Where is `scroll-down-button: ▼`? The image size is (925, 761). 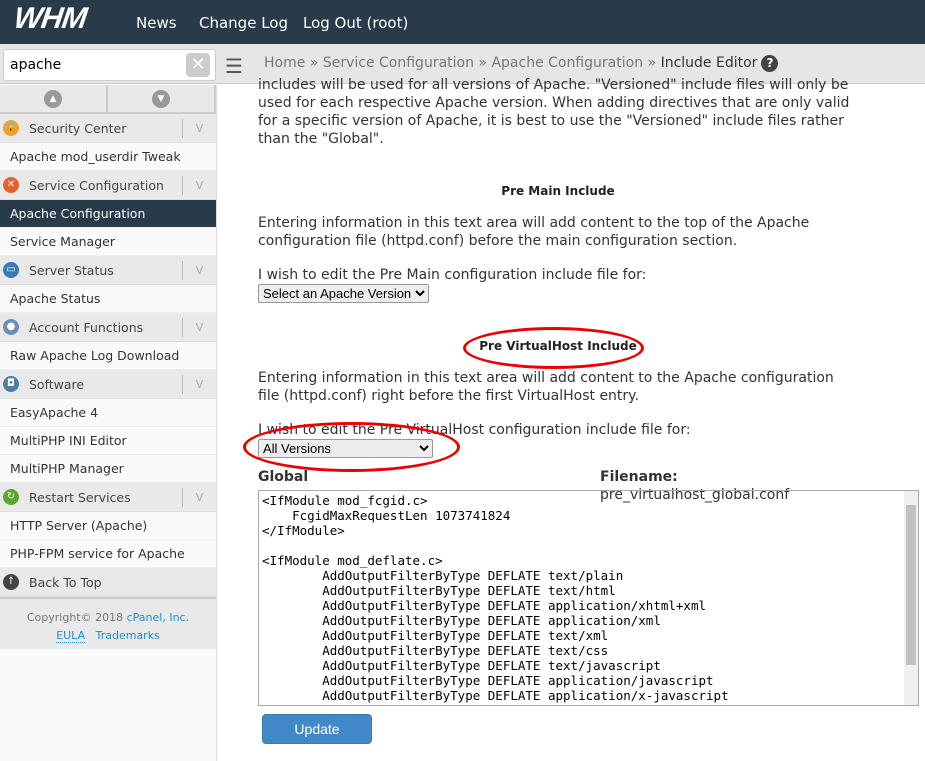
scroll-down-button: ▼ is located at coordinates (162, 98).